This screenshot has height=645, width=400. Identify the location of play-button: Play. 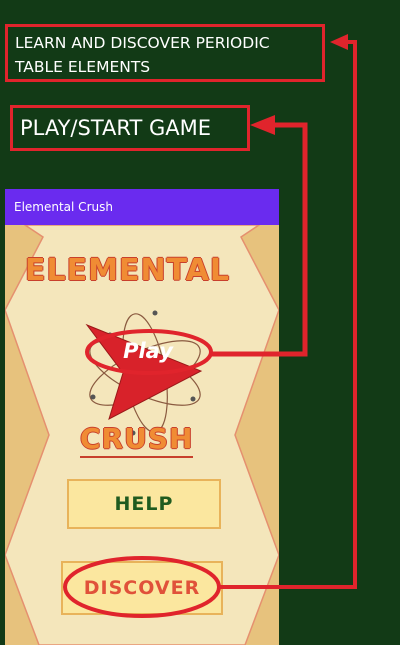
(148, 351).